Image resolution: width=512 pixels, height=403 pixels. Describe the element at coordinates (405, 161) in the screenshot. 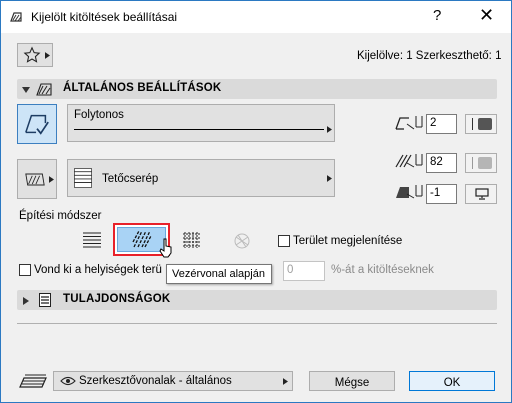

I see `fill-pen-icon` at that location.